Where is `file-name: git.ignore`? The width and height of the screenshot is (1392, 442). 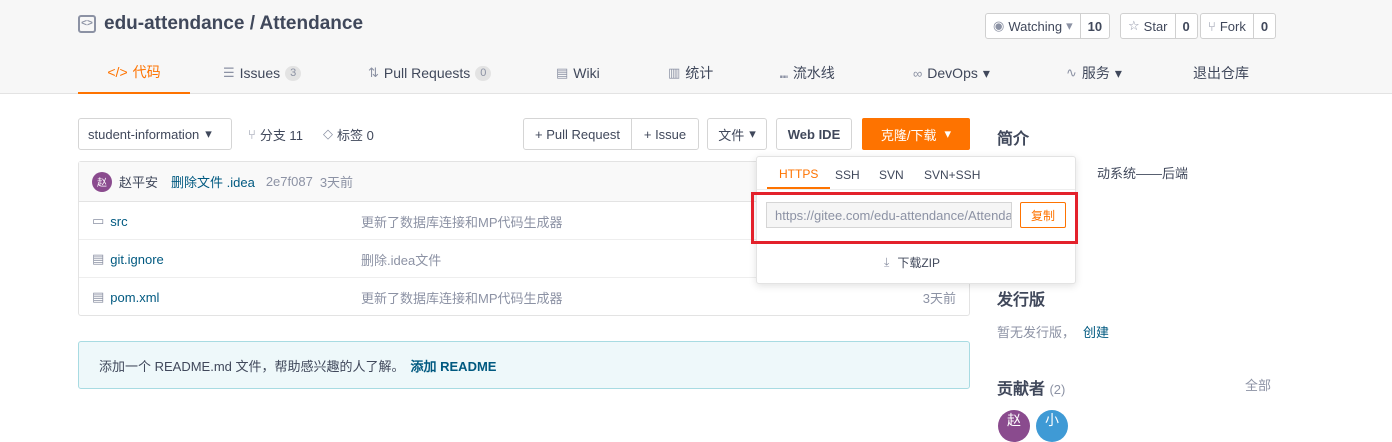 file-name: git.ignore is located at coordinates (136, 259).